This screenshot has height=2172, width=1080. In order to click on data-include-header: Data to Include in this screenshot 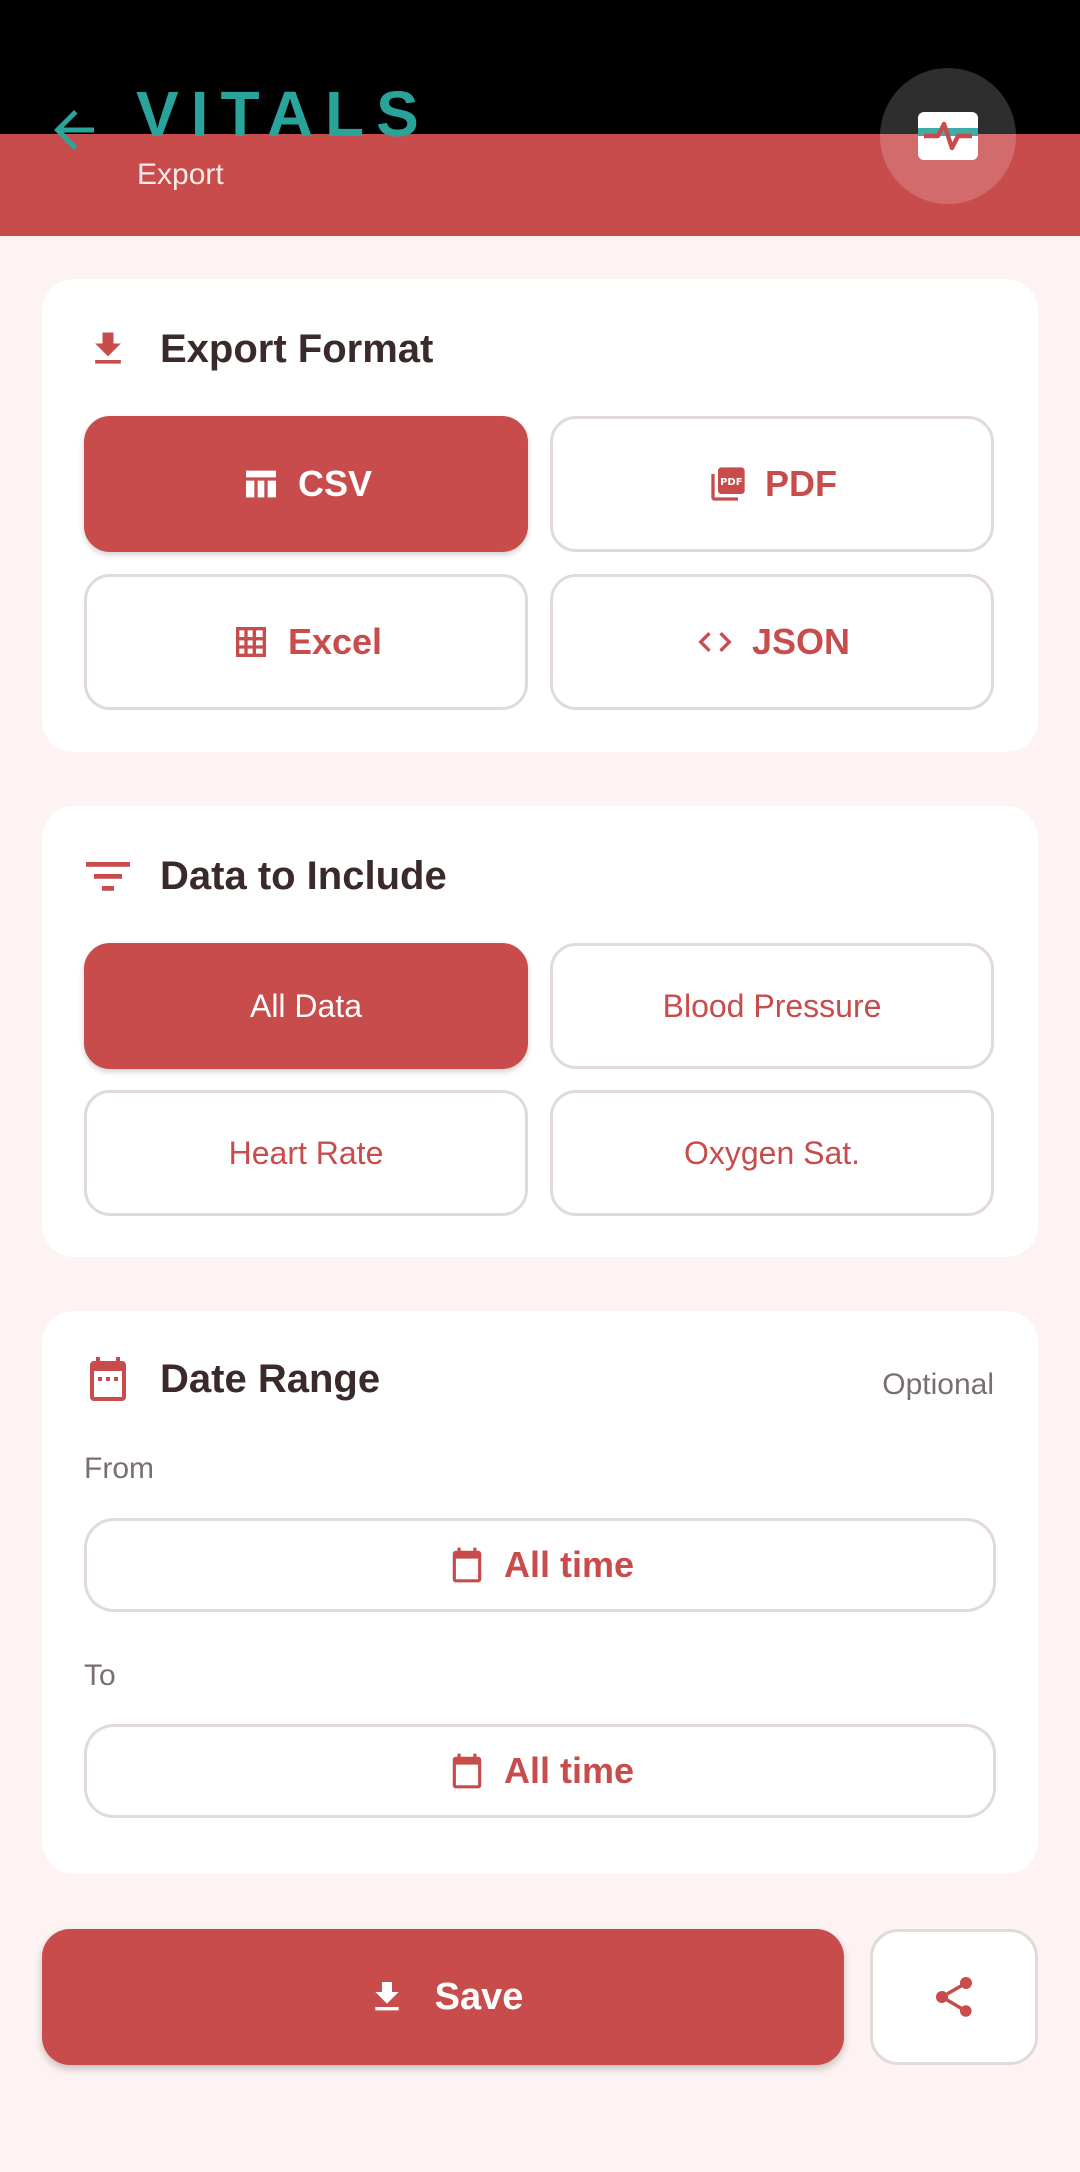, I will do `click(265, 876)`.